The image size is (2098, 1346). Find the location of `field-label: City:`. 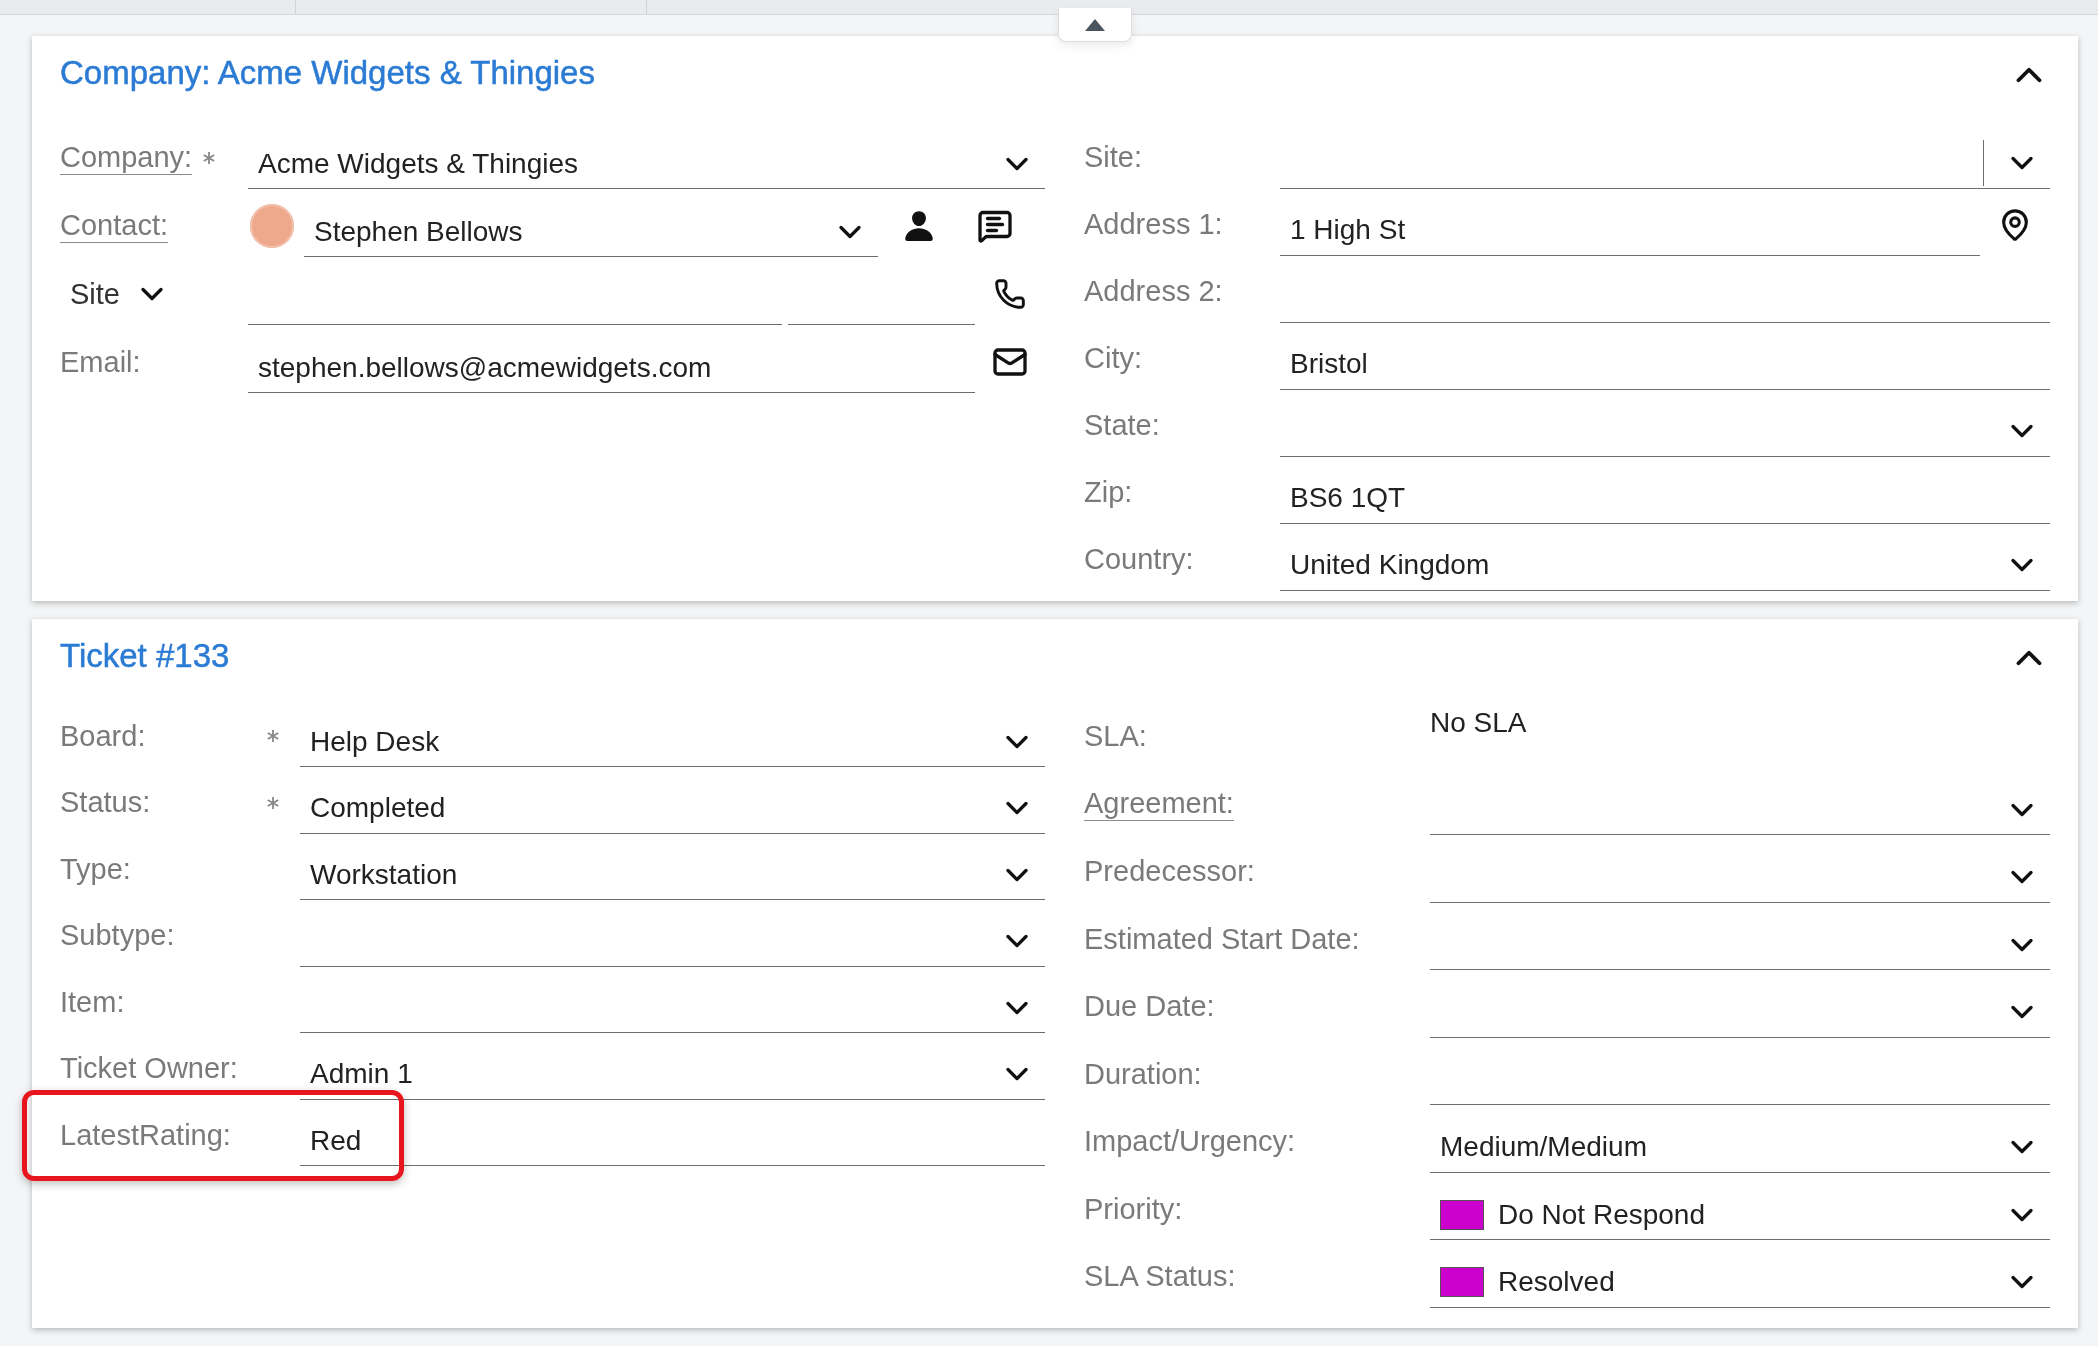

field-label: City: is located at coordinates (1113, 358).